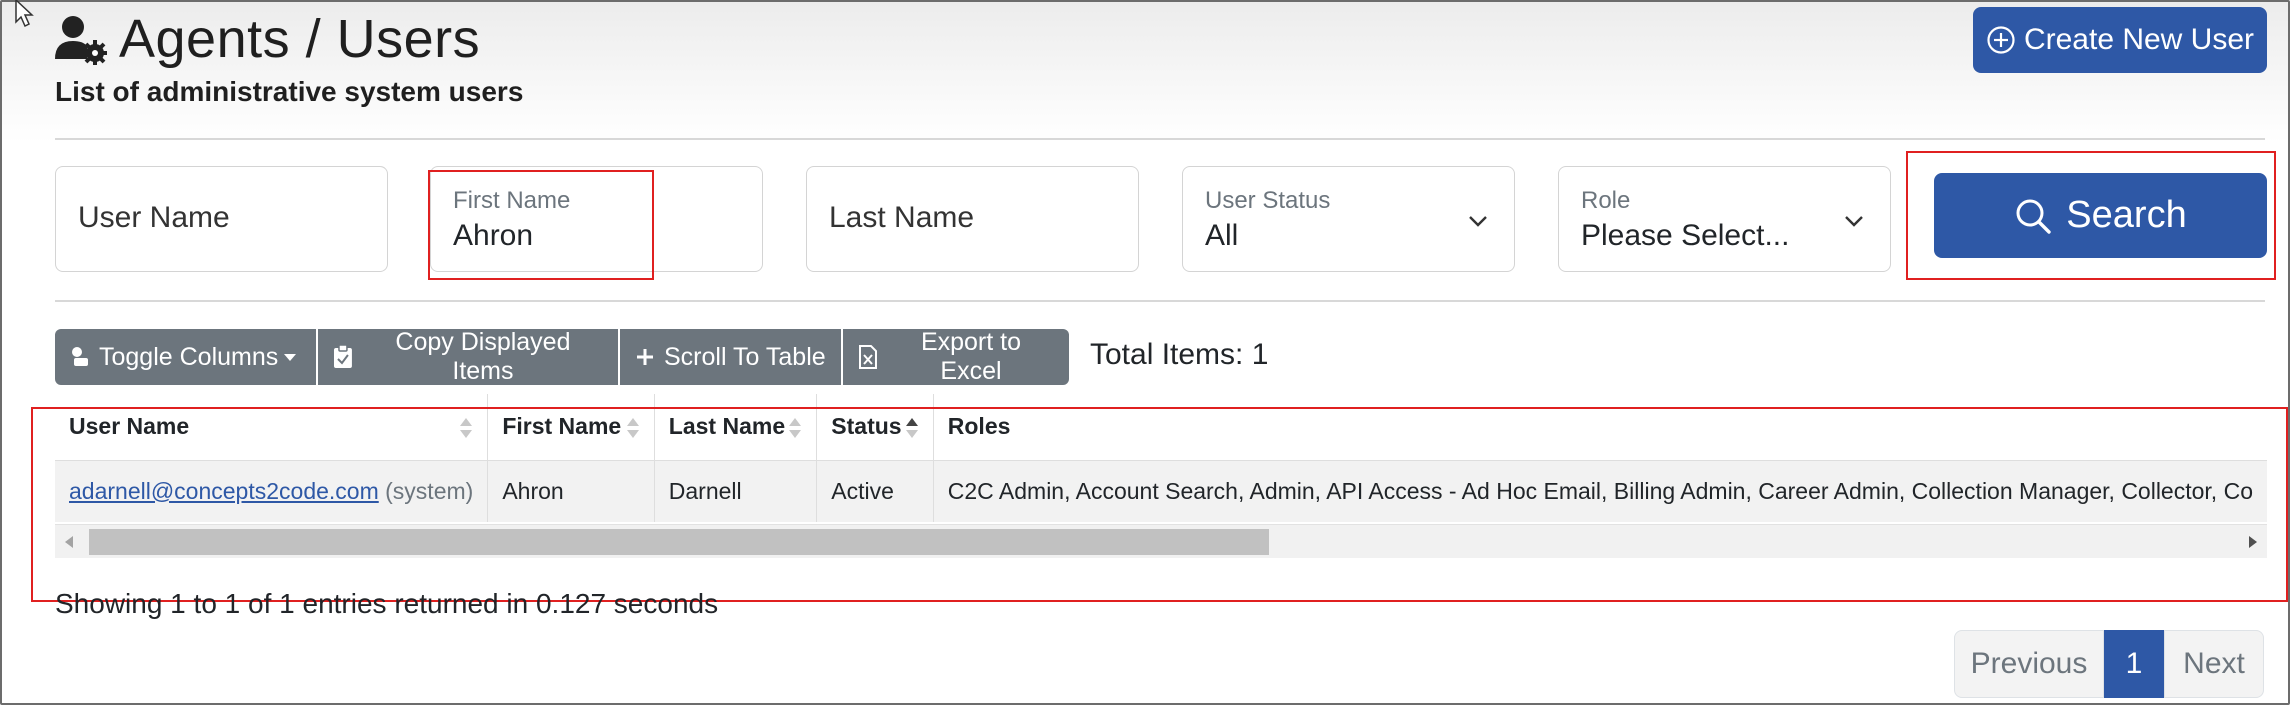  Describe the element at coordinates (1179, 354) in the screenshot. I see `total-items: Total Items: 1` at that location.